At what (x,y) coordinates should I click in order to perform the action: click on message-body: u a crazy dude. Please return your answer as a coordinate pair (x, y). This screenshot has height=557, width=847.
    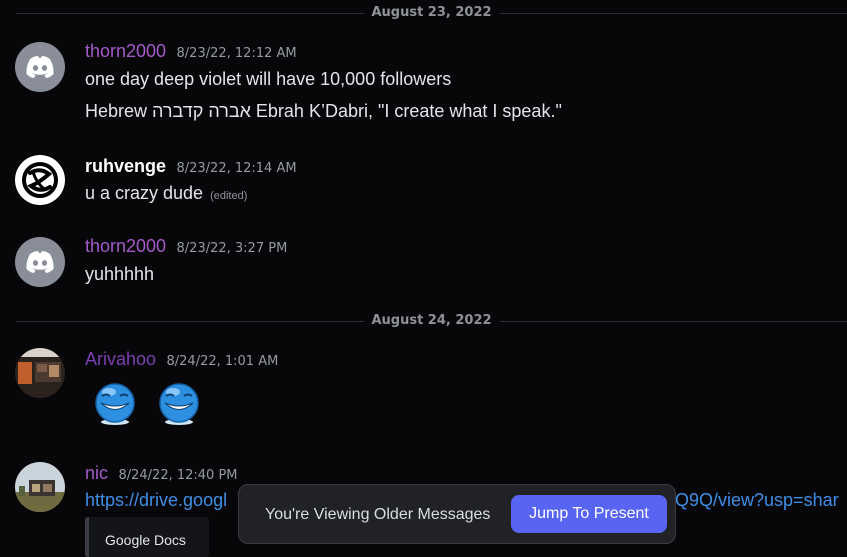
    Looking at the image, I should click on (144, 193).